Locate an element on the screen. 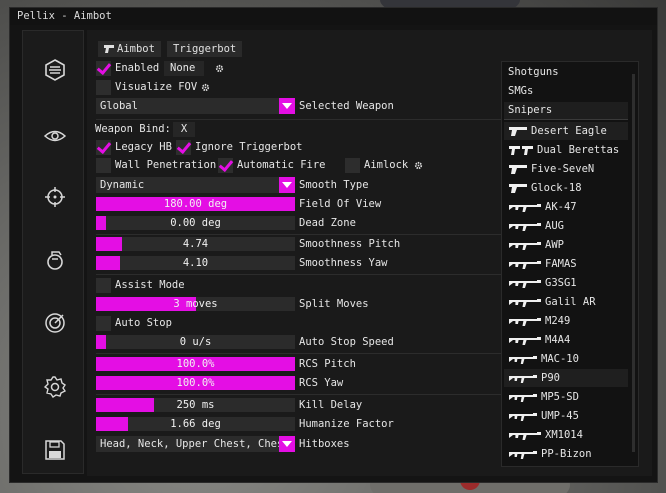  auto-stop-checkbox is located at coordinates (103, 323).